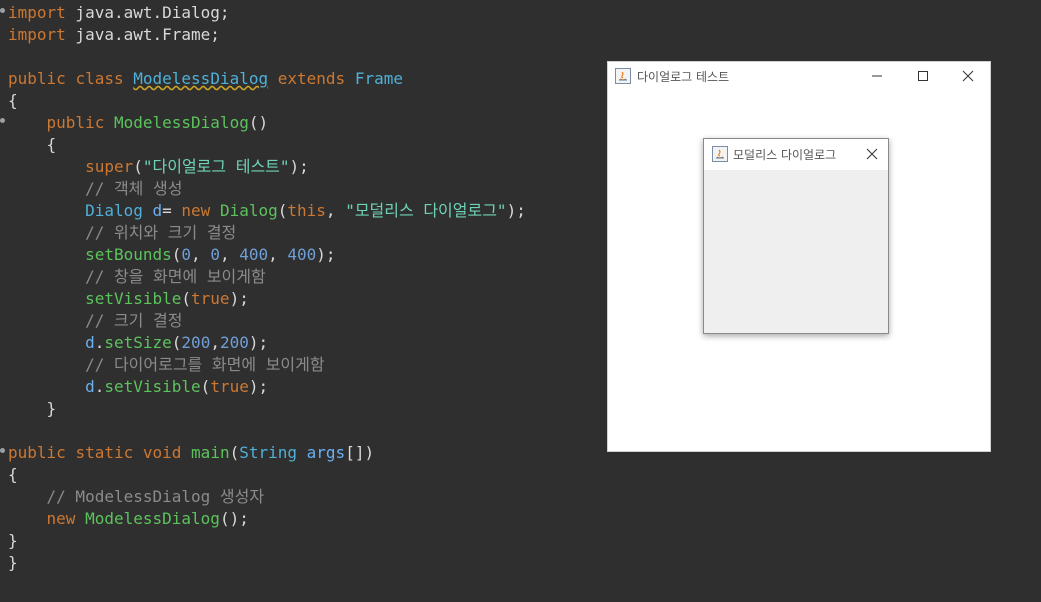 This screenshot has width=1041, height=602. I want to click on code-line: public ModelessDialog(), so click(138, 123).